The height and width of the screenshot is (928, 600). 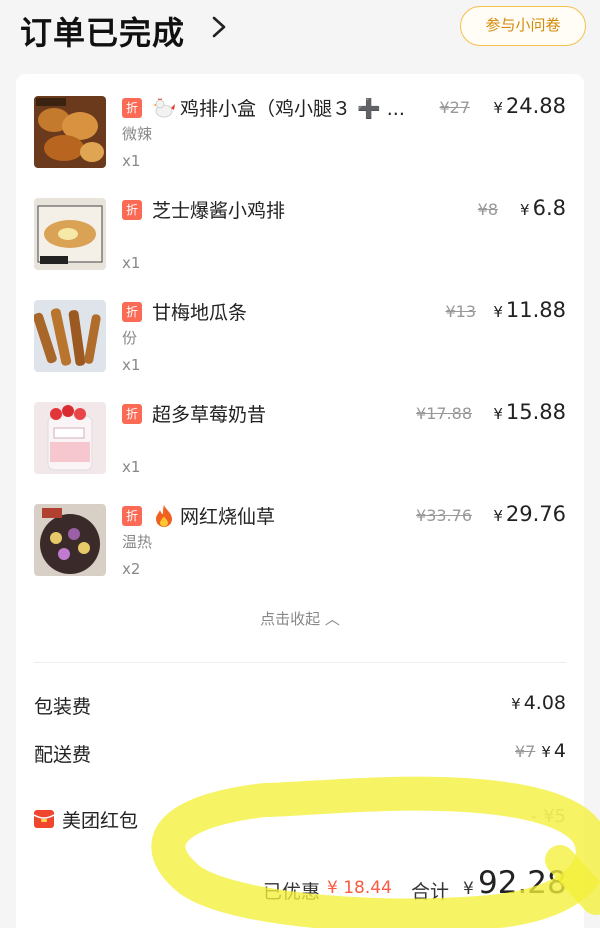 I want to click on item-price: ¥15.88, so click(x=529, y=412).